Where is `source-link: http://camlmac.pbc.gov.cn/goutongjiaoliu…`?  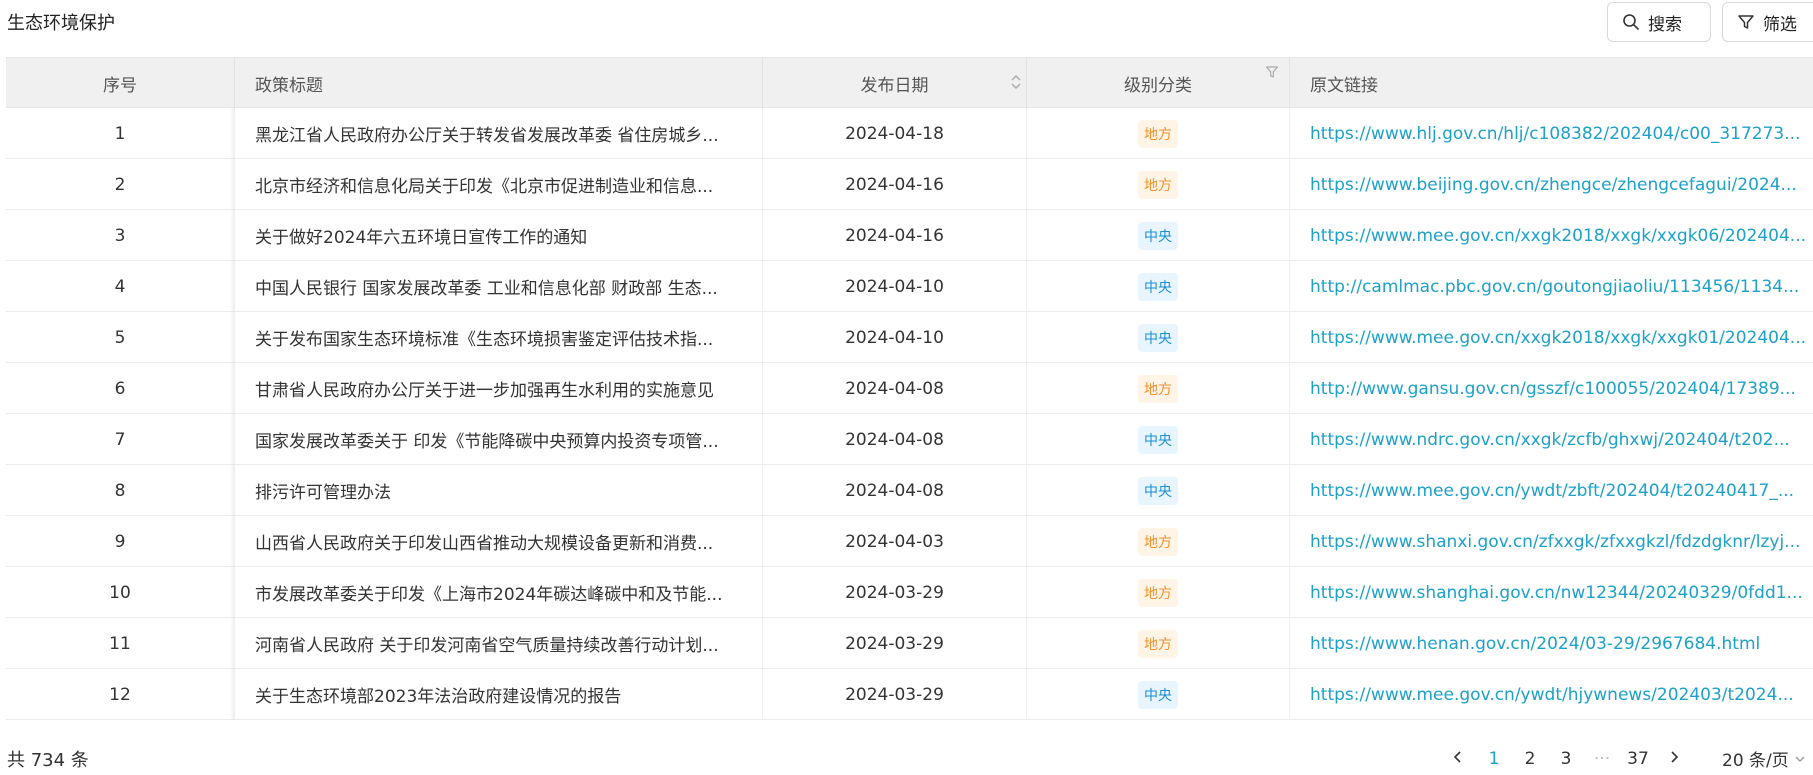 source-link: http://camlmac.pbc.gov.cn/goutongjiaoliu… is located at coordinates (1554, 287).